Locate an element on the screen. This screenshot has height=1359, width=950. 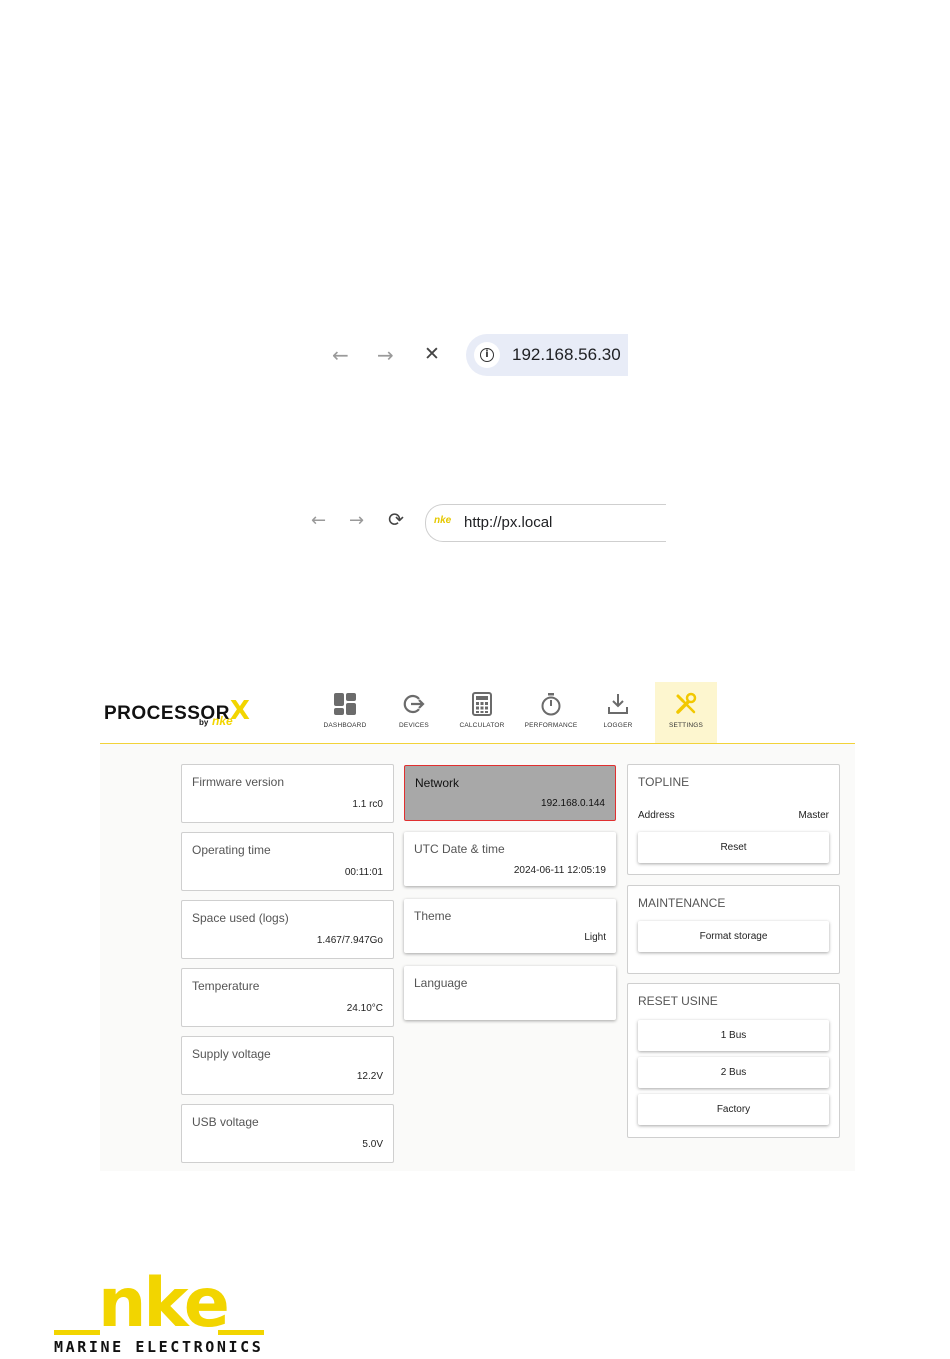
nav-logger: LOGGER is located at coordinates (618, 712).